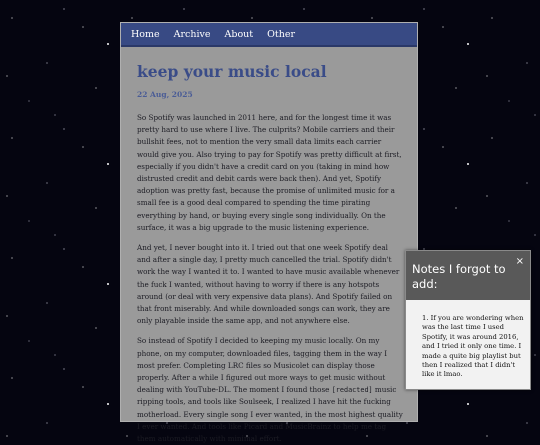  I want to click on post-title: keep your music local, so click(232, 71).